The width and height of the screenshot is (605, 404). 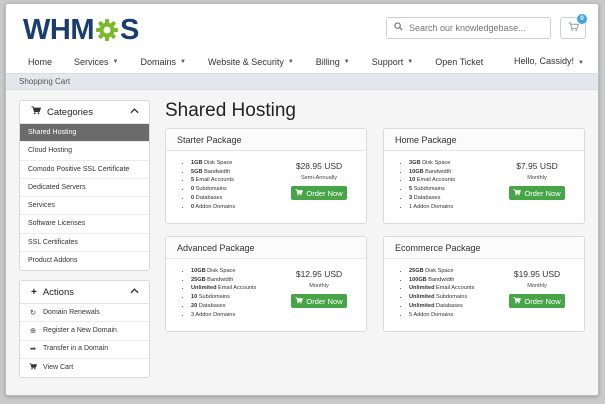 I want to click on refresh-icon: ↻, so click(x=33, y=312).